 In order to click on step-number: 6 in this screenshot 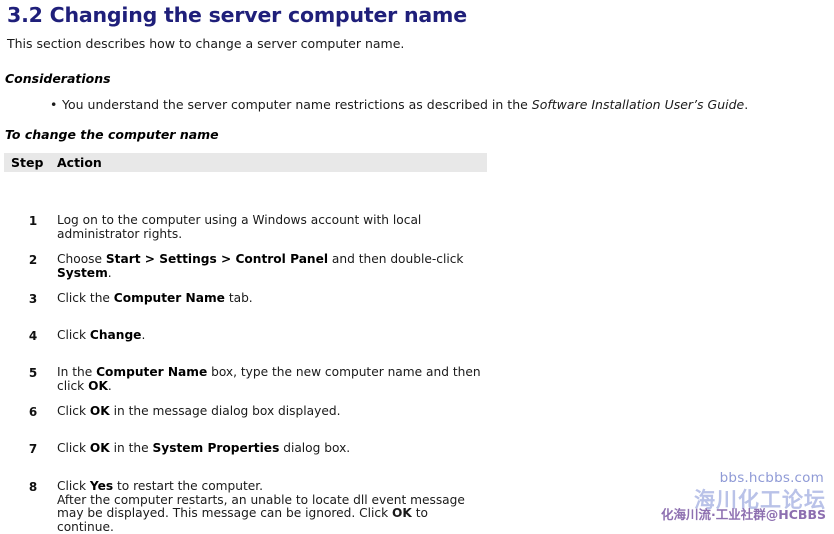, I will do `click(33, 412)`.